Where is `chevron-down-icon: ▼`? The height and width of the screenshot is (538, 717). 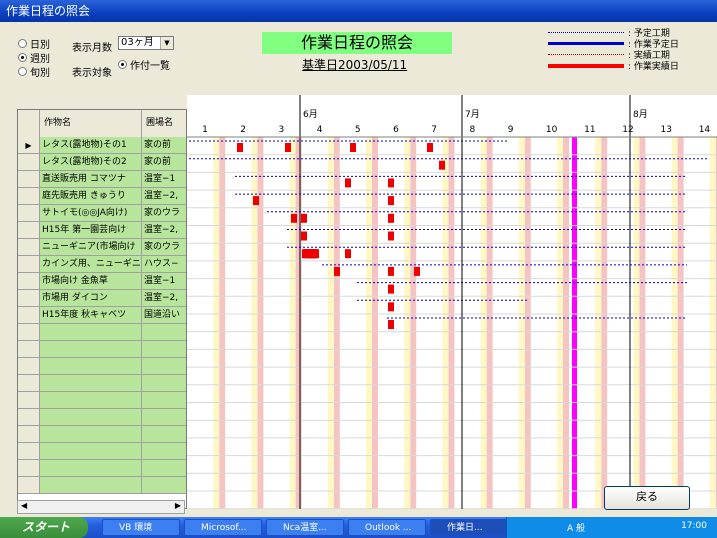
chevron-down-icon: ▼ is located at coordinates (166, 43).